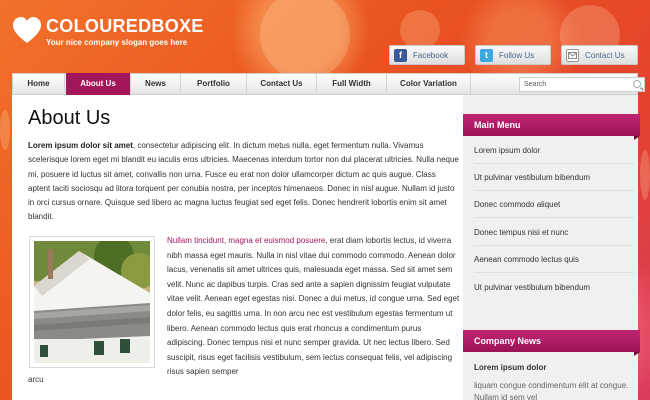  What do you see at coordinates (352, 84) in the screenshot?
I see `nav-full-width: Full Width` at bounding box center [352, 84].